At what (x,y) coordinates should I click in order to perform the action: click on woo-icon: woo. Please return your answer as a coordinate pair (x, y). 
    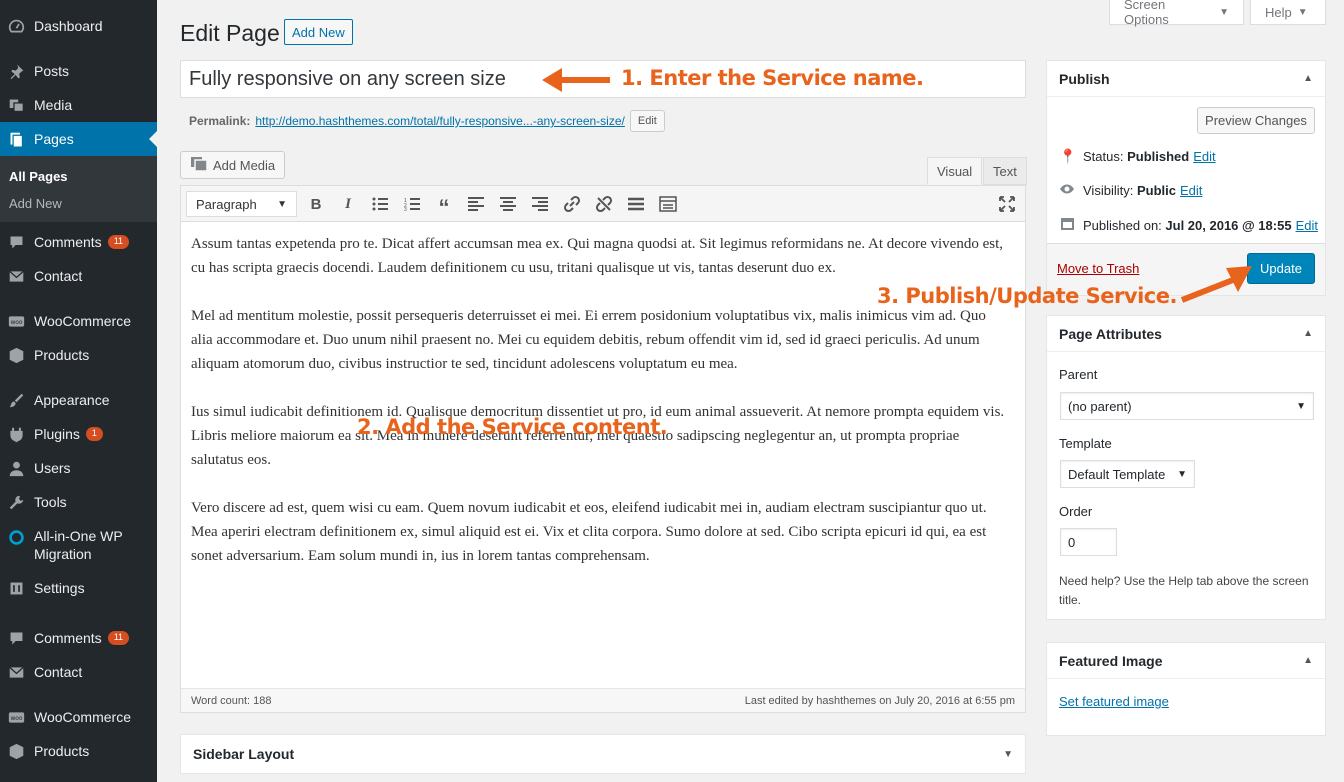
    Looking at the image, I should click on (16, 717).